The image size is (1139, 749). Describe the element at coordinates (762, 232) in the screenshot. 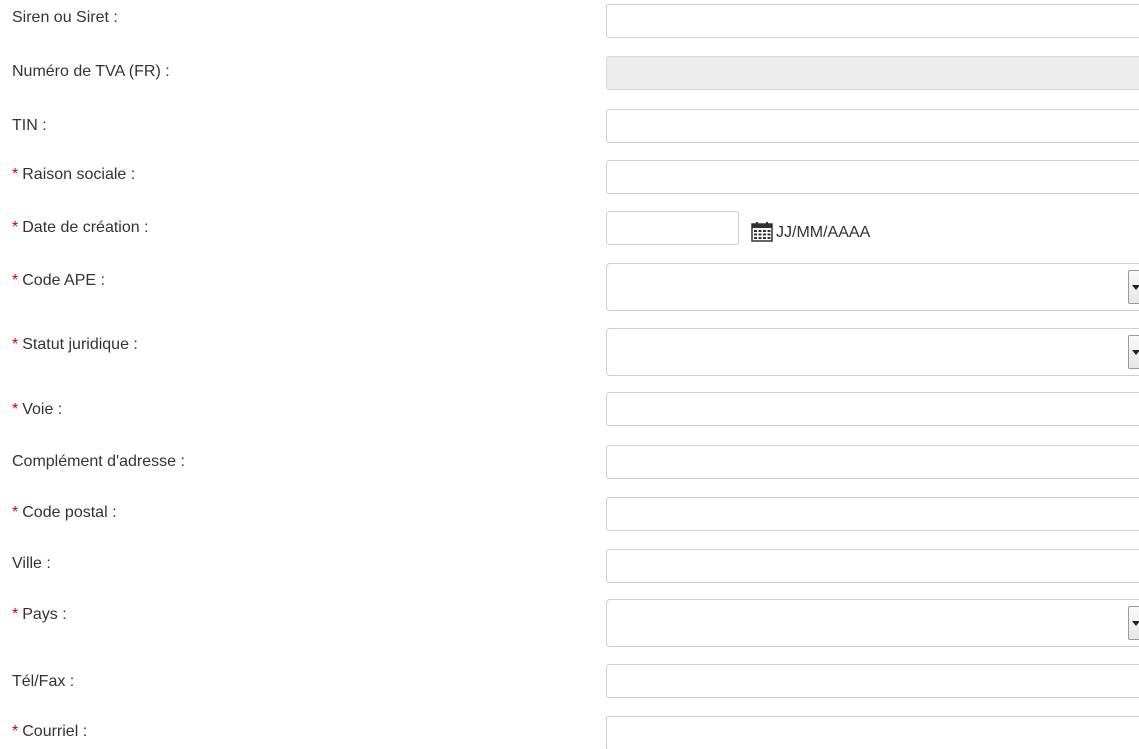

I see `calendar-icon` at that location.